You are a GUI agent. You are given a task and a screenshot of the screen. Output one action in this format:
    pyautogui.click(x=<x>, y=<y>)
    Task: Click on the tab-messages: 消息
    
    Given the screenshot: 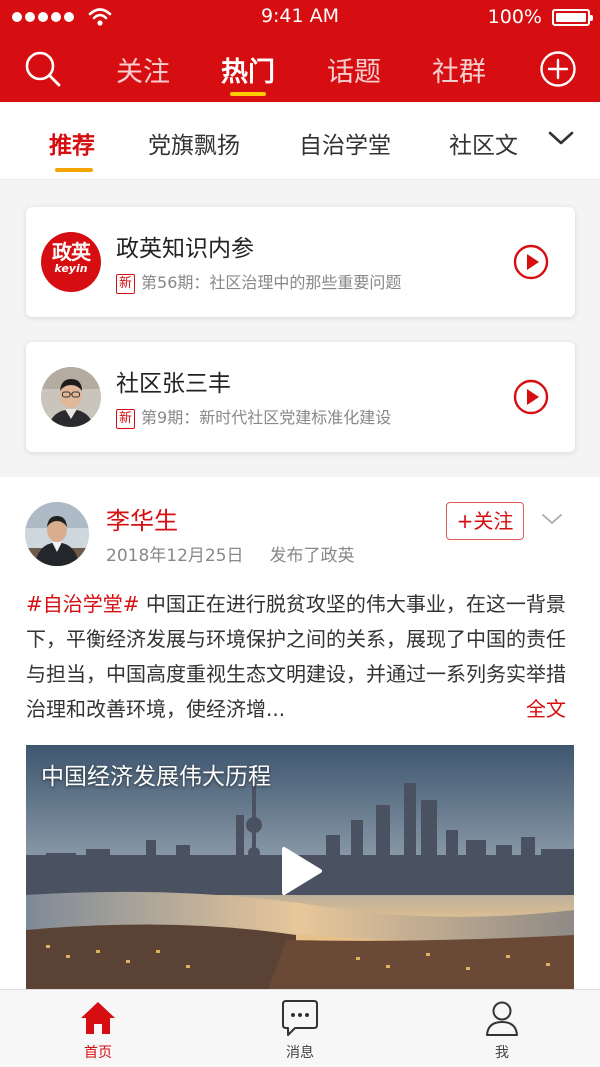 What is the action you would take?
    pyautogui.click(x=300, y=1030)
    